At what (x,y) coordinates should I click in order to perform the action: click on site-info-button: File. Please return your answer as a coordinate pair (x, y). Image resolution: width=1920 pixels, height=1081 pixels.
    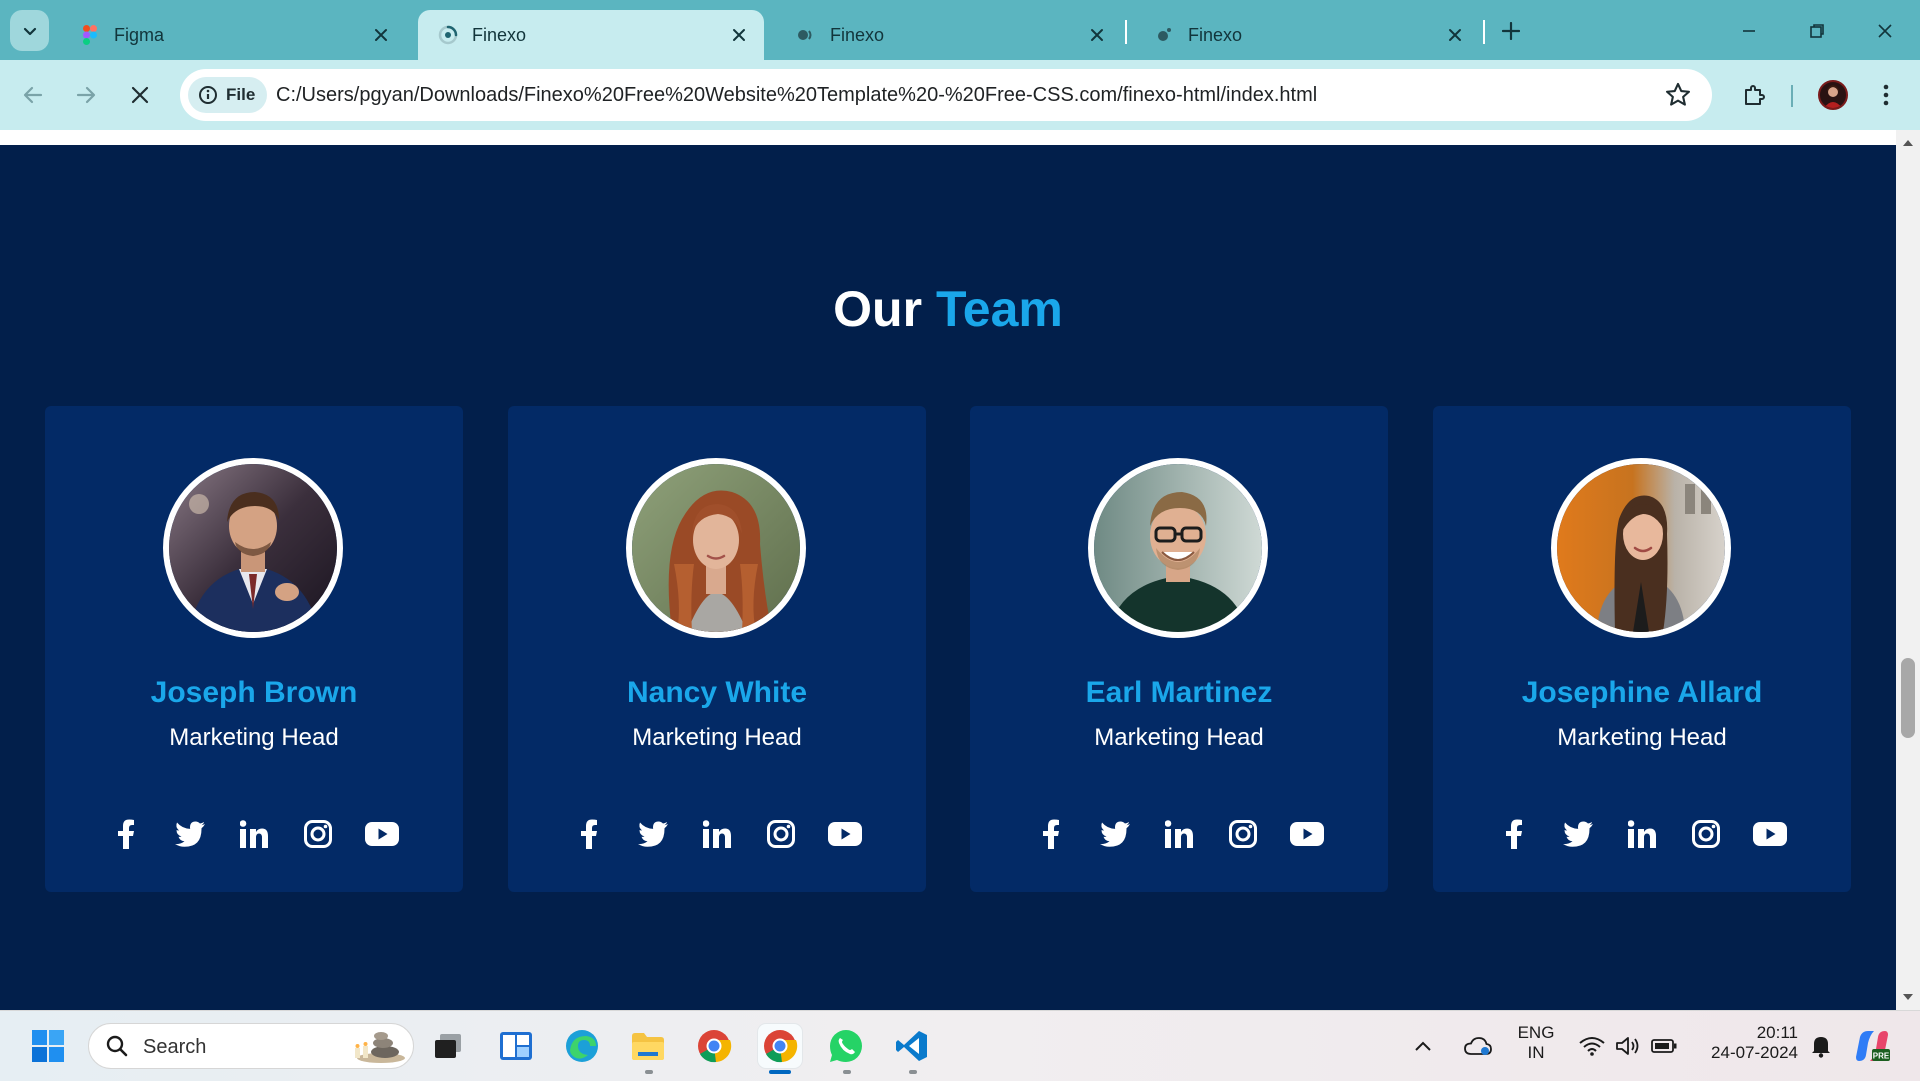
    Looking at the image, I should click on (228, 95).